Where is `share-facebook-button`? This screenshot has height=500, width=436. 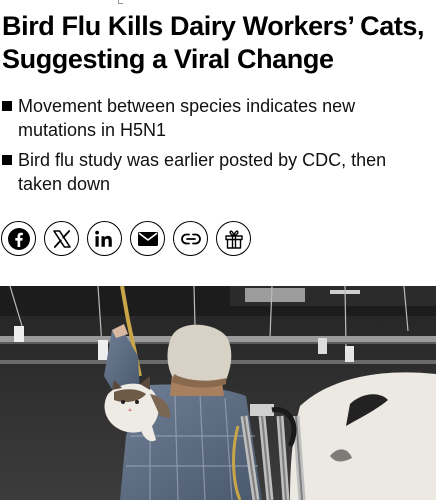
share-facebook-button is located at coordinates (18, 238).